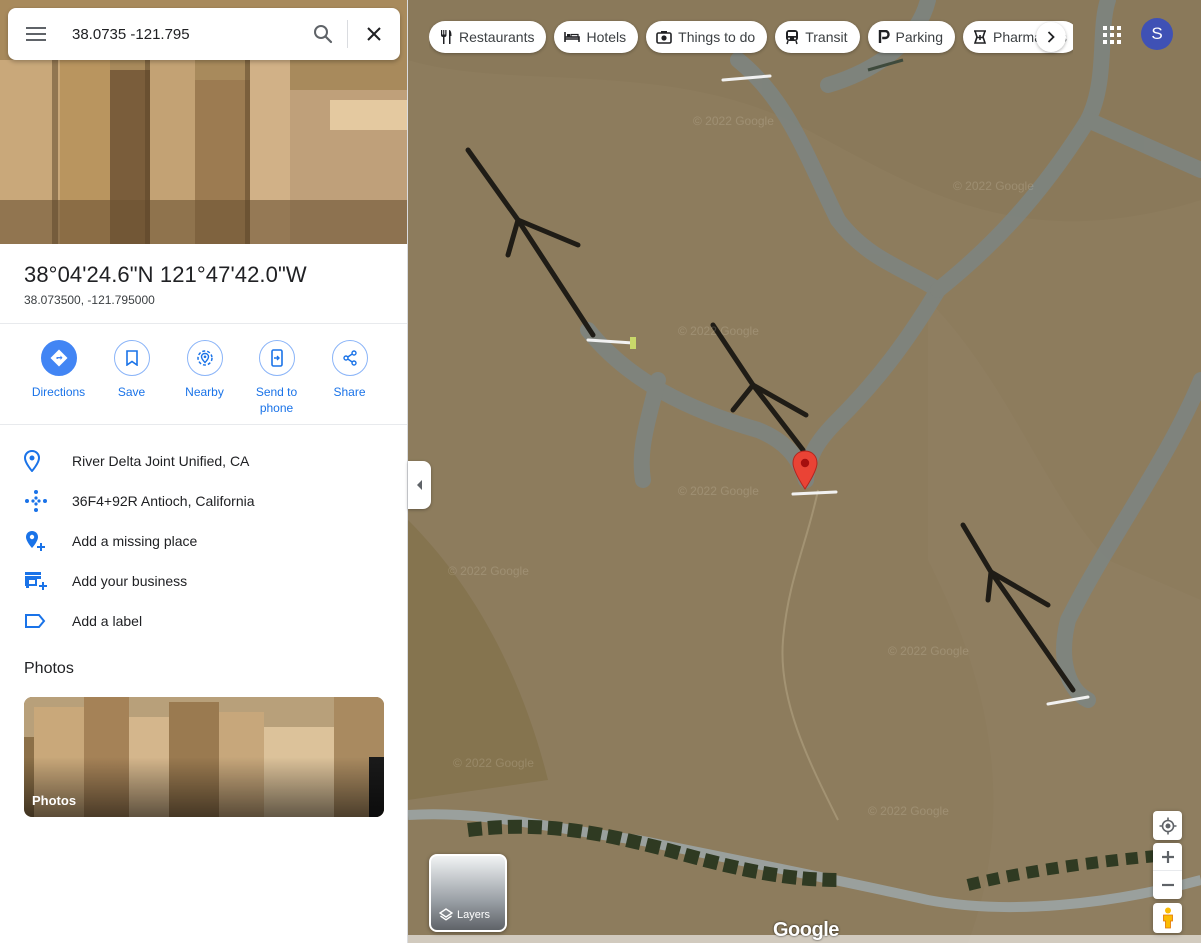 This screenshot has height=943, width=1201. What do you see at coordinates (826, 37) in the screenshot?
I see `chip-transit-label: Transit` at bounding box center [826, 37].